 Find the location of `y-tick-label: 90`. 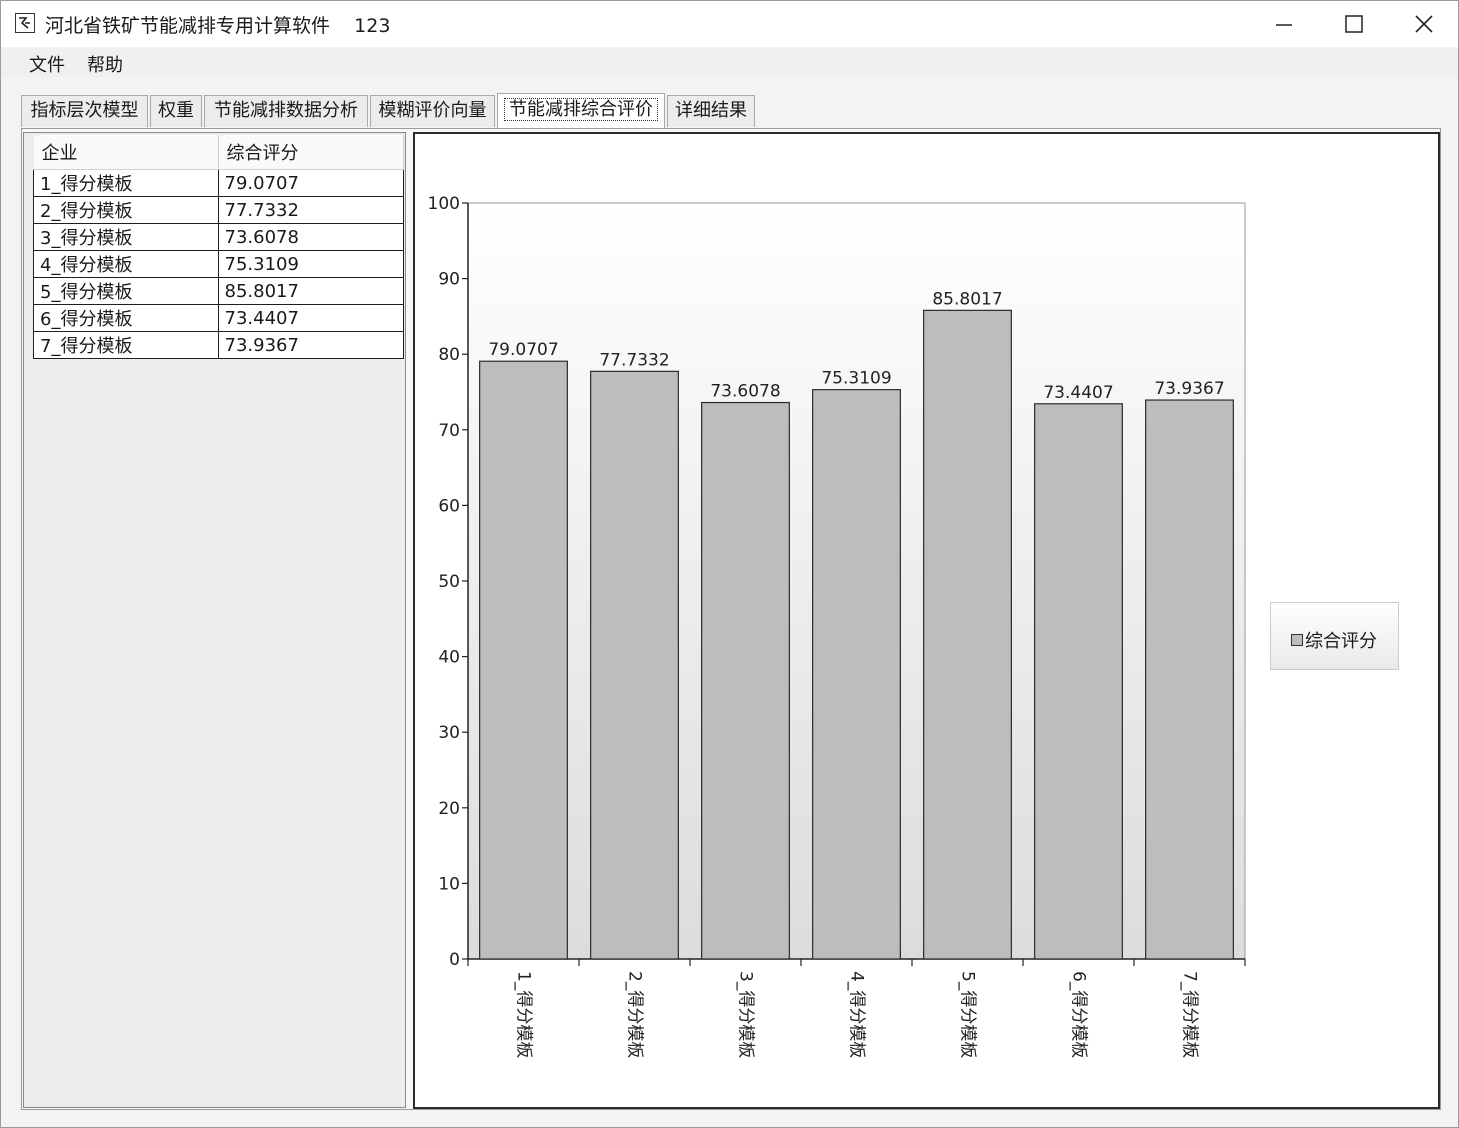

y-tick-label: 90 is located at coordinates (449, 280).